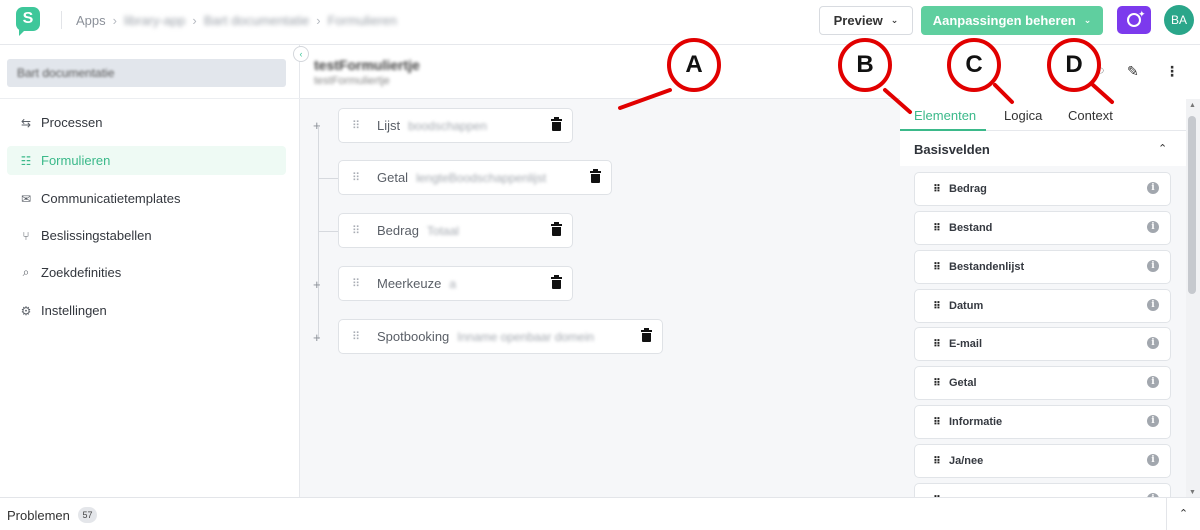 The height and width of the screenshot is (530, 1200). I want to click on palette-item-label: Getal, so click(963, 383).